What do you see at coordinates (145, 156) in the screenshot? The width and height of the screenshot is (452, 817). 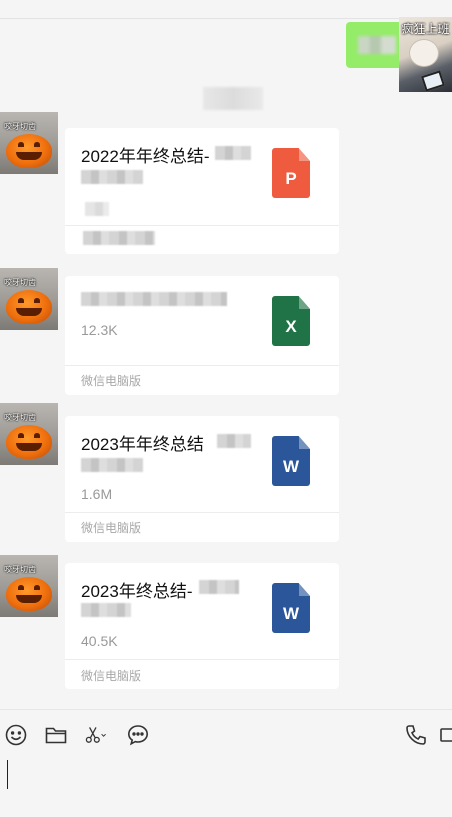 I see `file-name: 2022年年终总结-` at bounding box center [145, 156].